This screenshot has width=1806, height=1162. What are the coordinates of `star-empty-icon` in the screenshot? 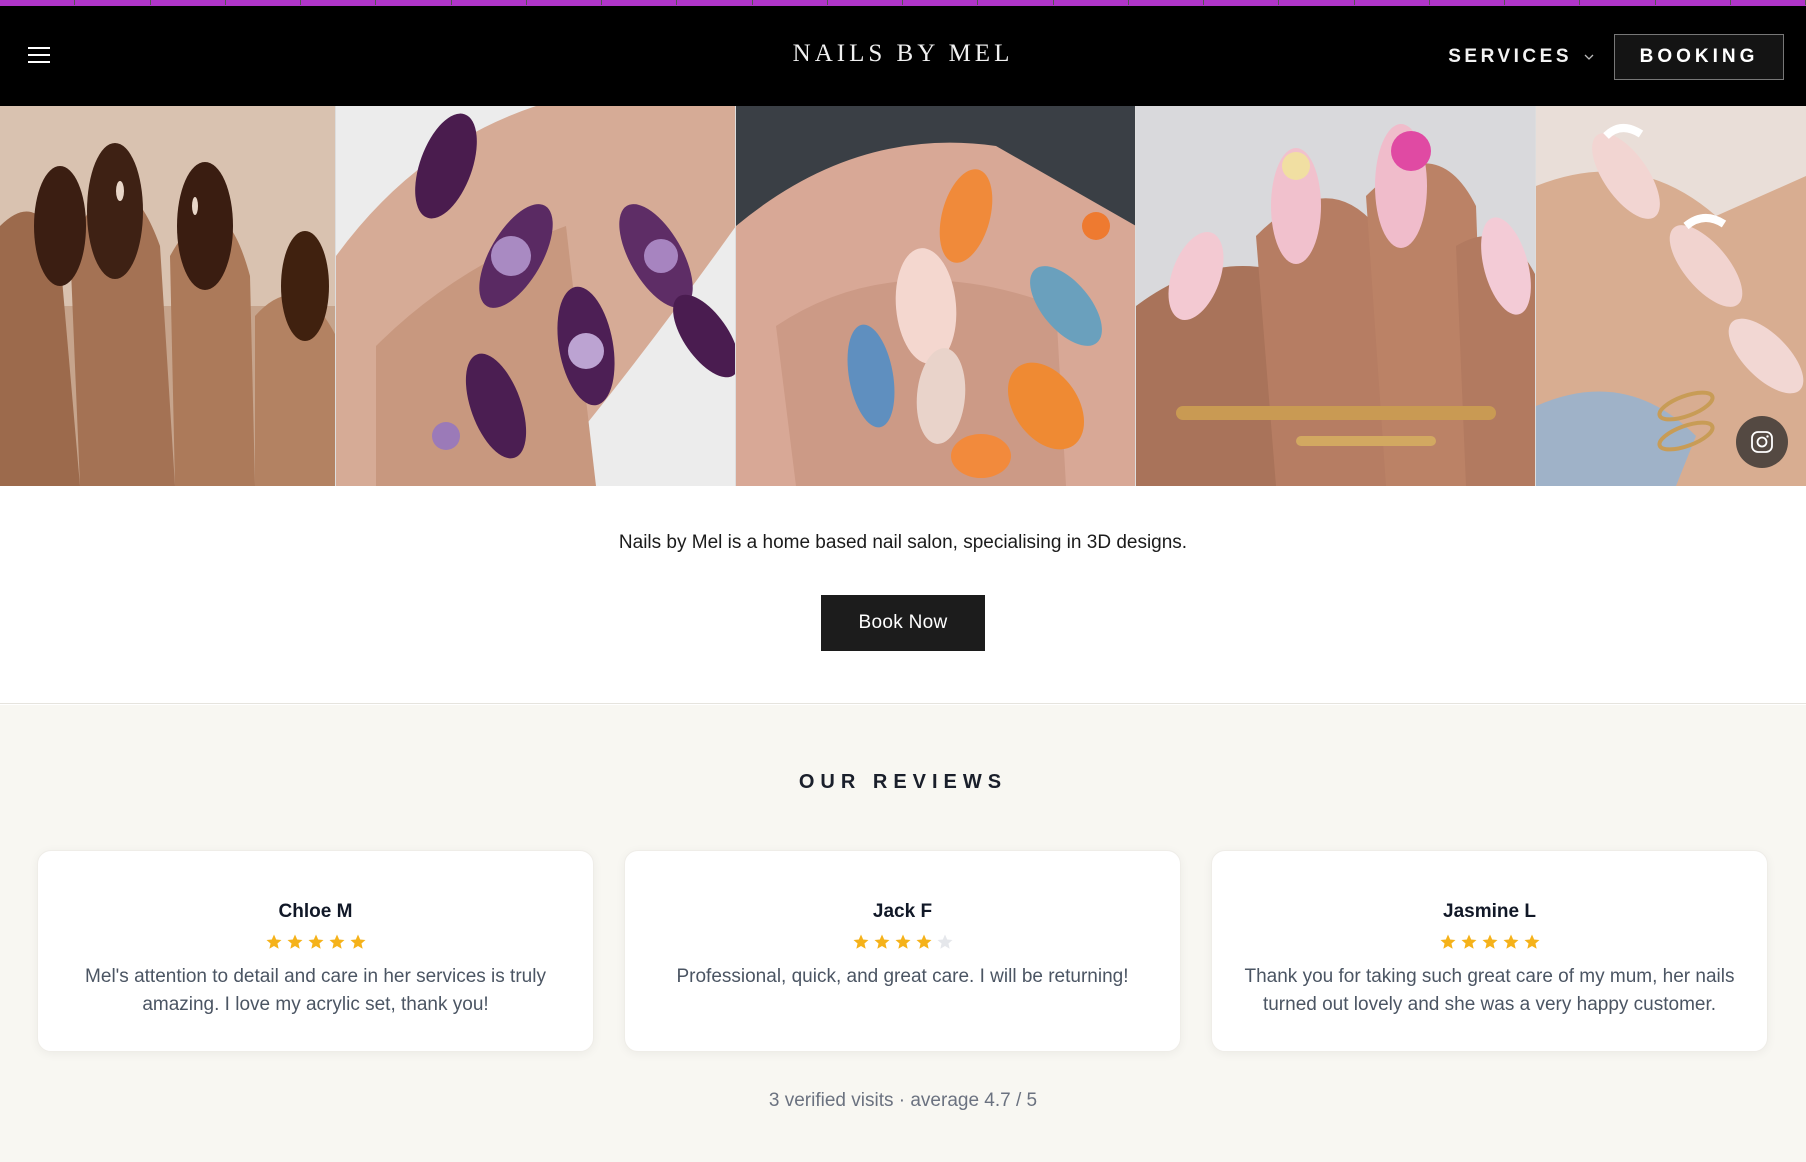 It's located at (944, 941).